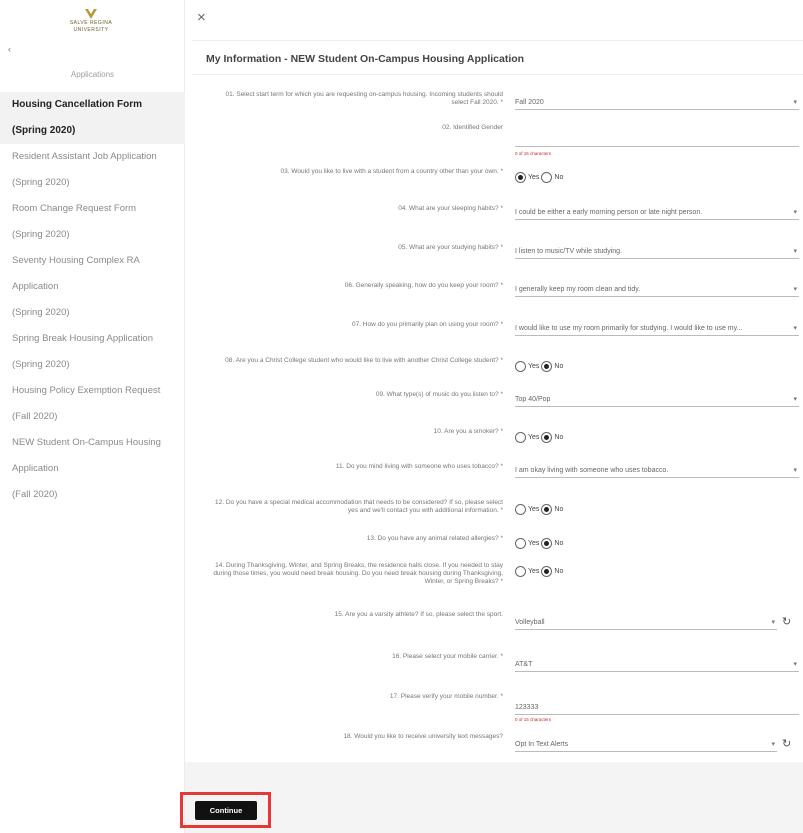 This screenshot has height=833, width=803. Describe the element at coordinates (201, 17) in the screenshot. I see `close-icon: ×` at that location.